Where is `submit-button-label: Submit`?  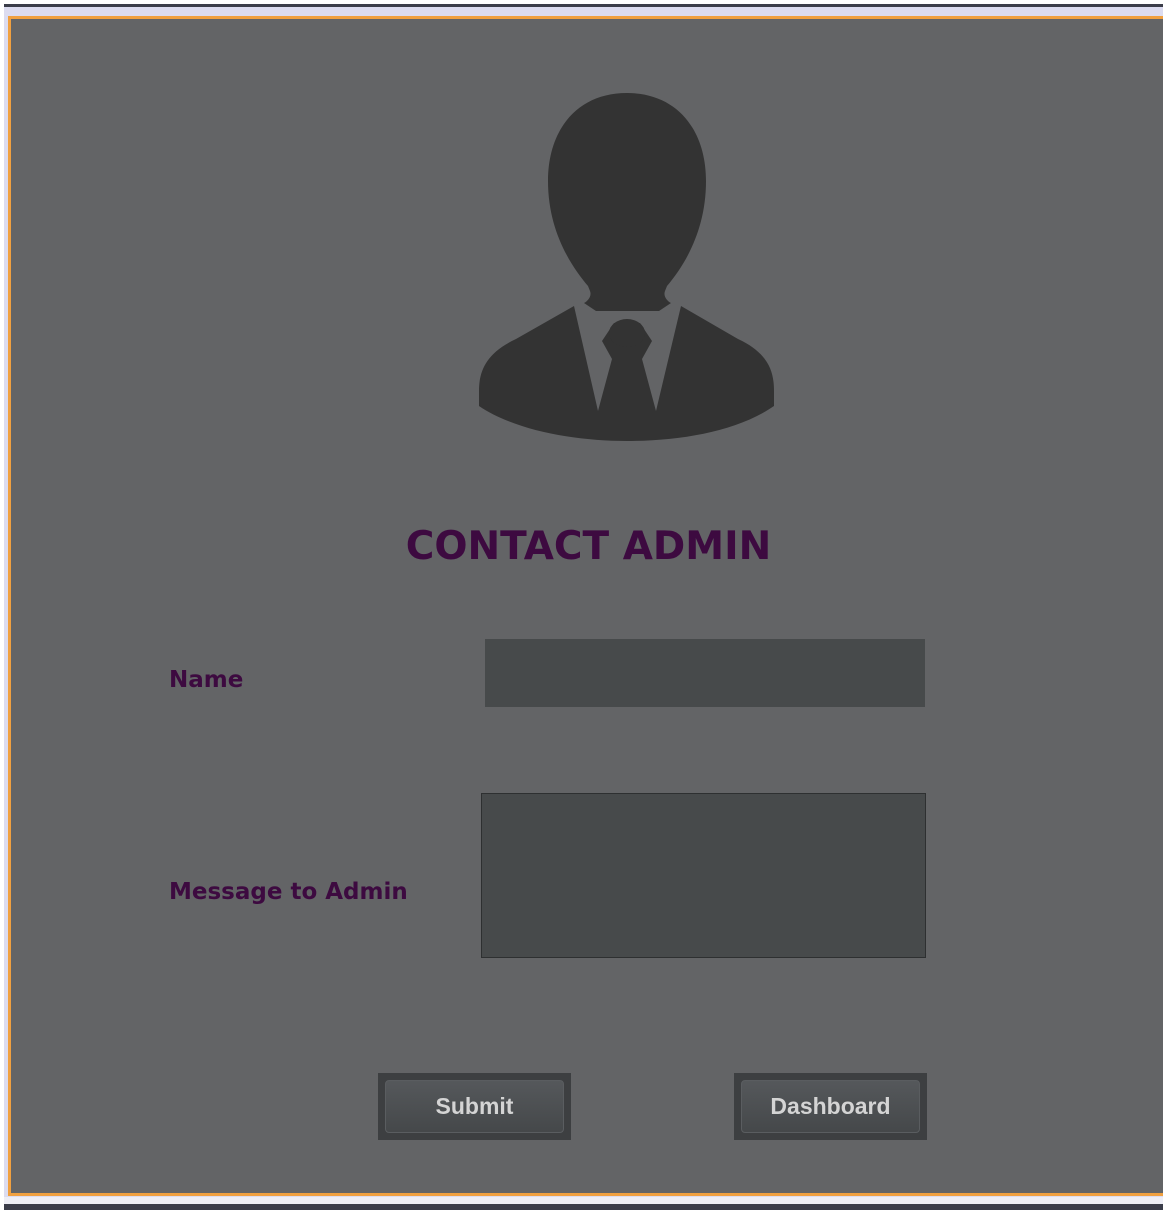
submit-button-label: Submit is located at coordinates (474, 1106).